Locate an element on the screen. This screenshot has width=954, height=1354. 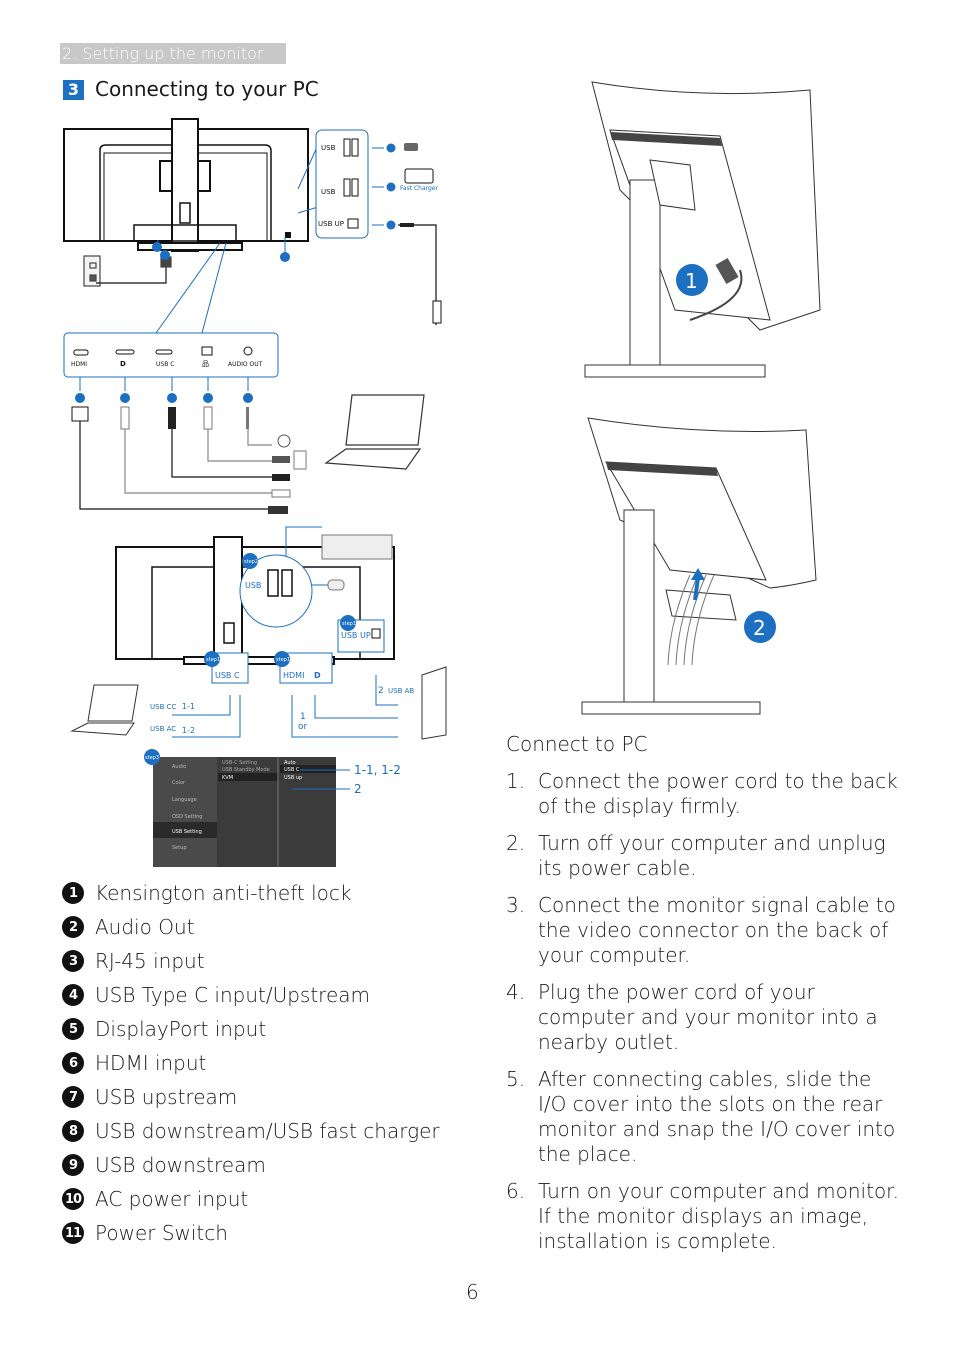
port-label-hdmi: HDMI is located at coordinates (79, 364).